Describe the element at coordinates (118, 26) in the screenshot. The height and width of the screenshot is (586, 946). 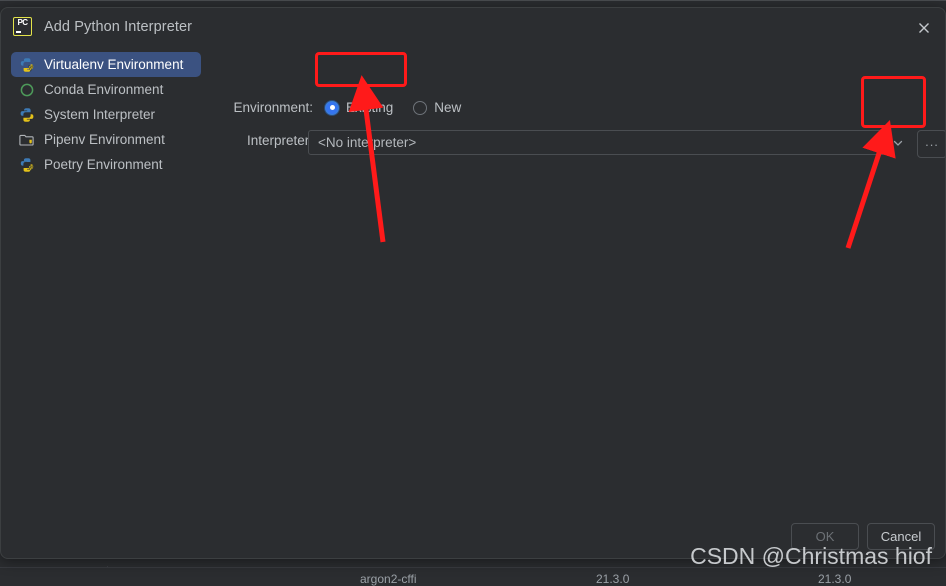
I see `dialog-title: Add Python Interpreter` at that location.